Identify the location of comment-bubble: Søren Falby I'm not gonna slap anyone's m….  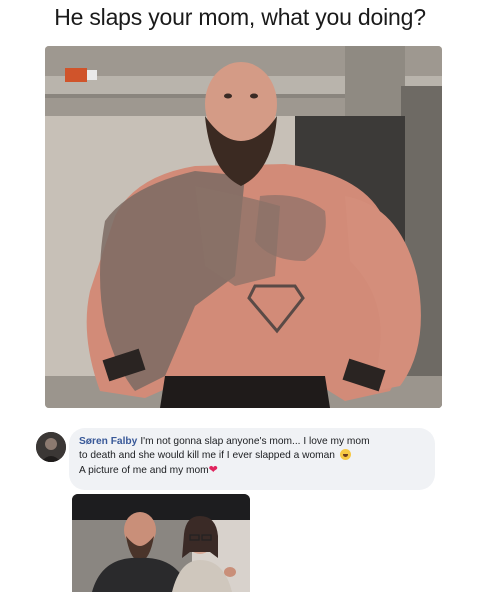
(252, 459).